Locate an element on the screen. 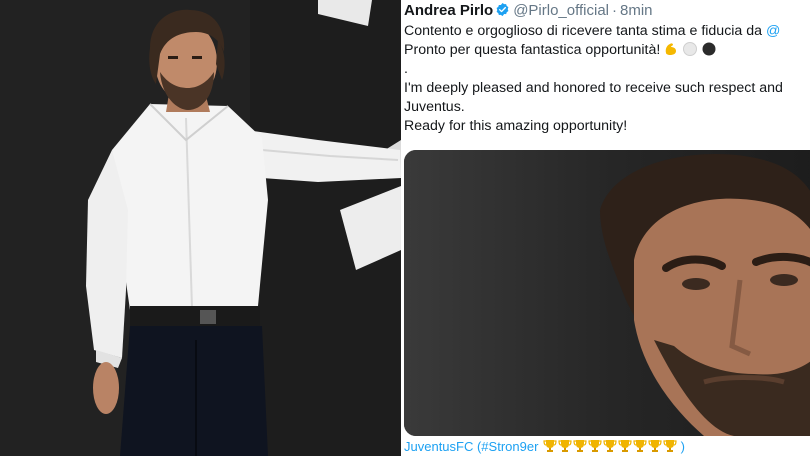 This screenshot has width=810, height=456. black-circle-emoji-icon is located at coordinates (709, 52).